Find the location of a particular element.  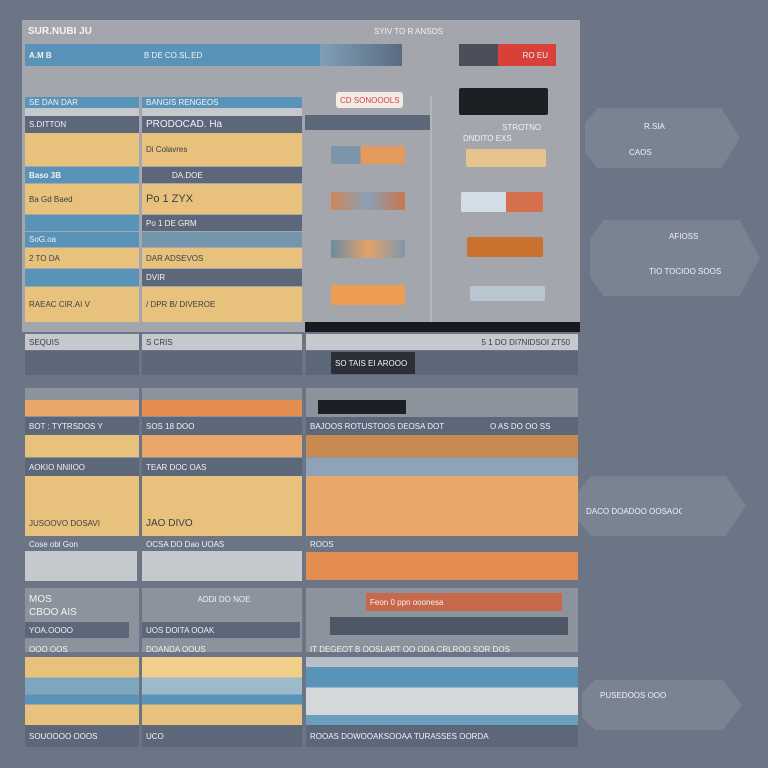

col1-row: Ba Gd Baed is located at coordinates (82, 199).